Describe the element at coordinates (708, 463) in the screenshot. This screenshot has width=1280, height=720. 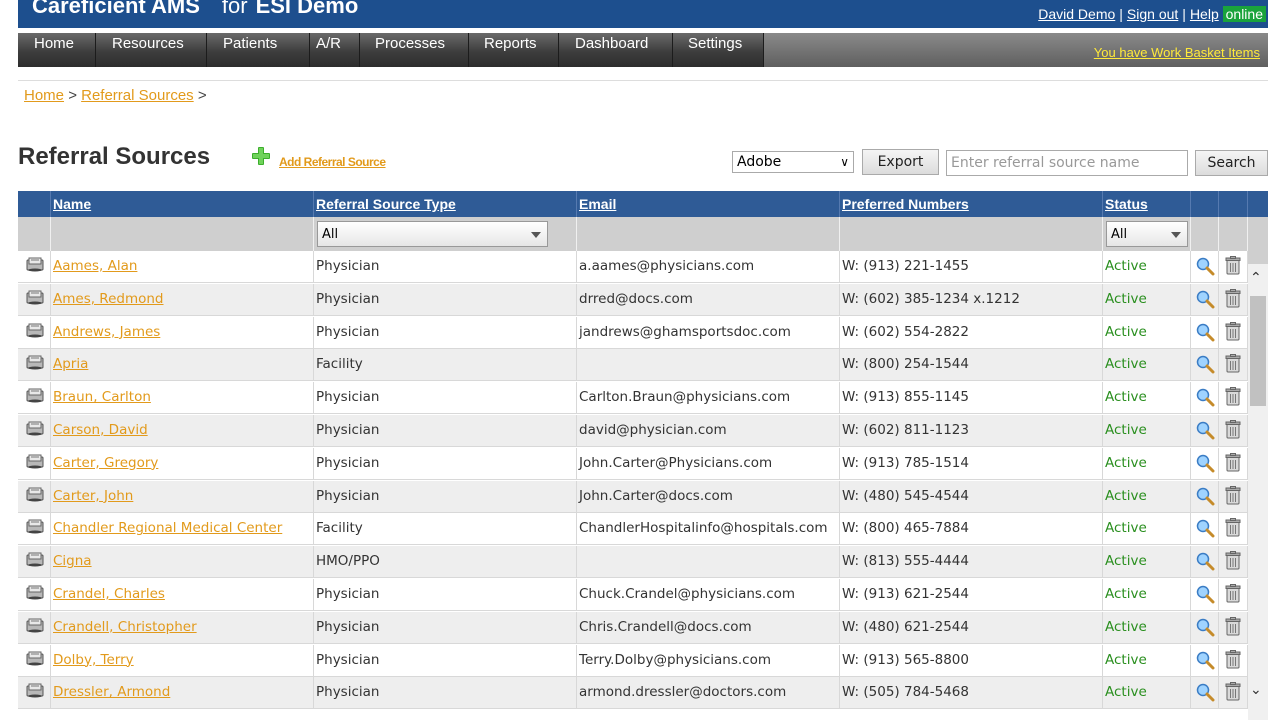
I see `email-cell: John.Carter@Physicians.com` at that location.